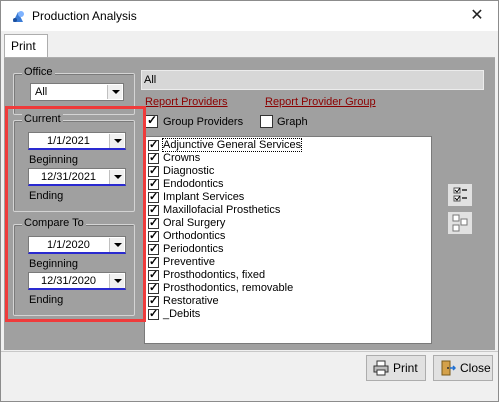  Describe the element at coordinates (38, 72) in the screenshot. I see `office-group-label: Office` at that location.